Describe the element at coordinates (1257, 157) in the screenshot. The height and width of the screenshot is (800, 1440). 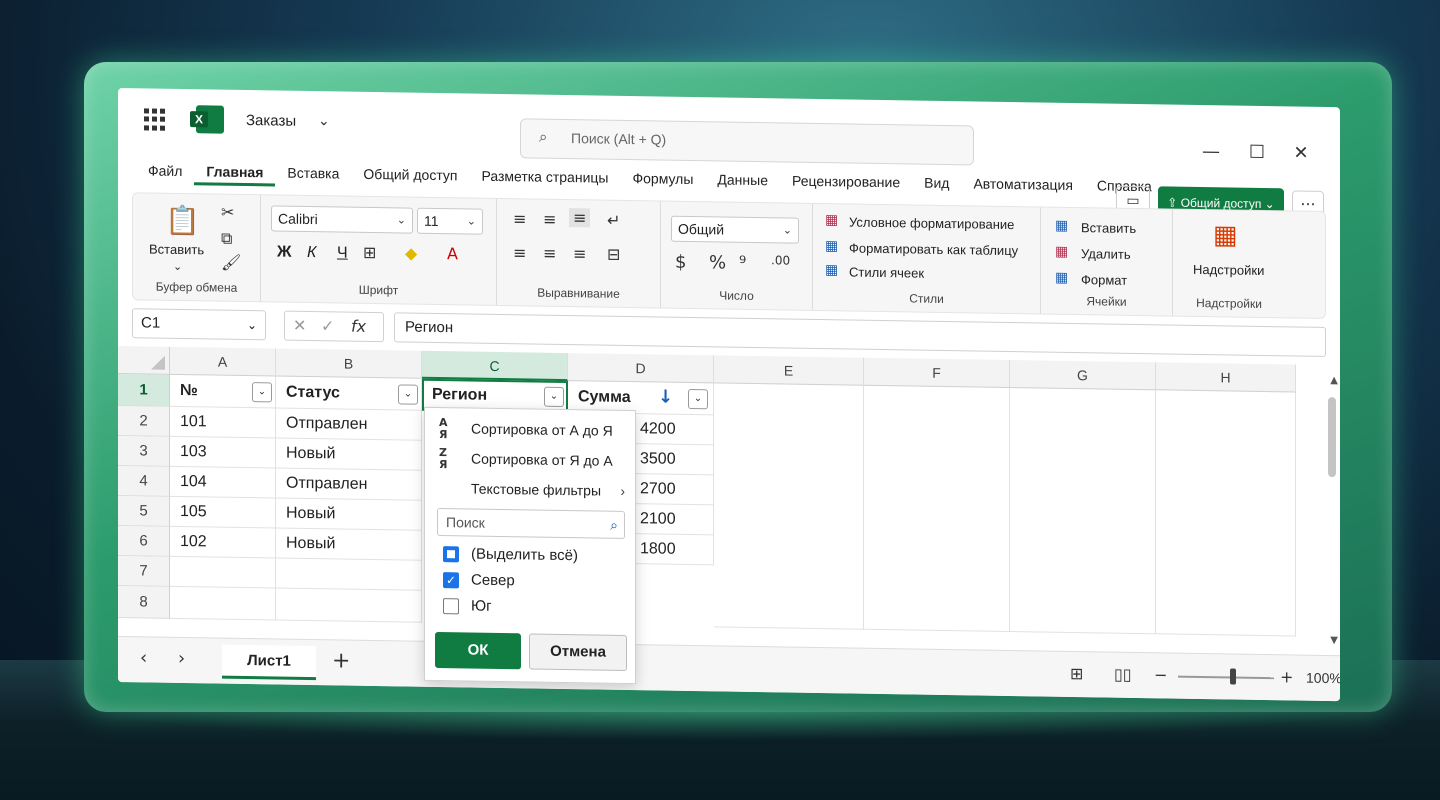
I see `maximize-button: ☐` at that location.